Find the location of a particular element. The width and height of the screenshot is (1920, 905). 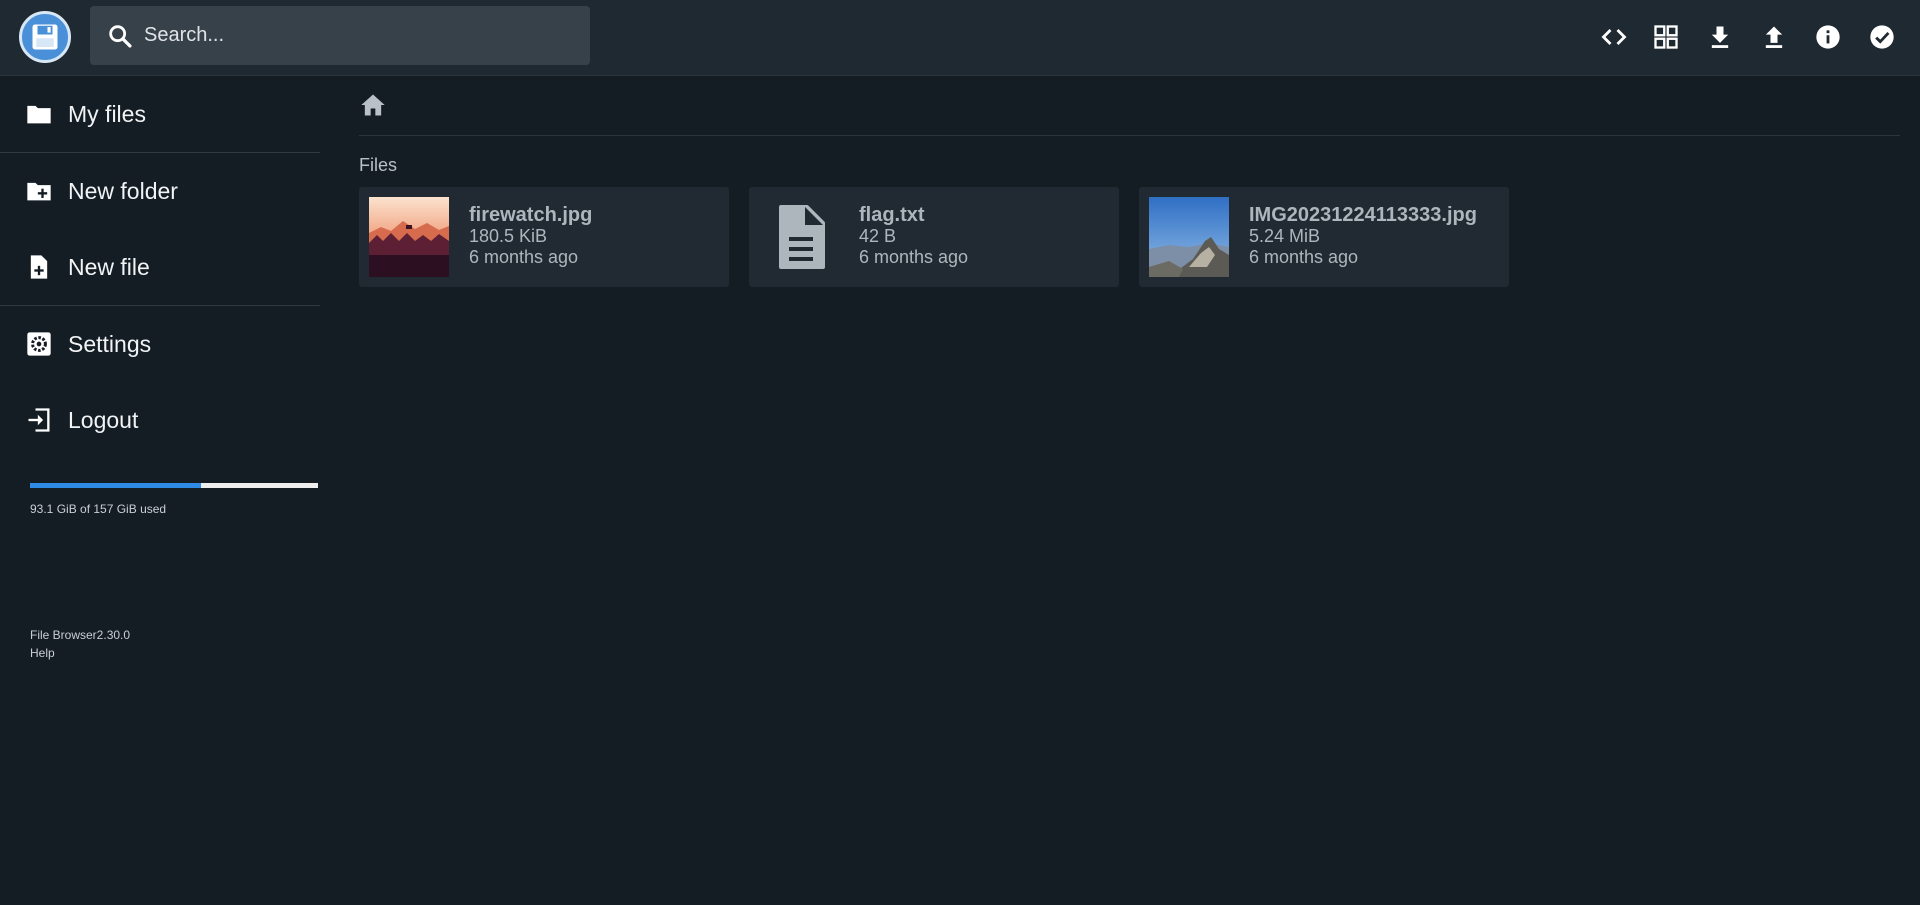

sidebar-item-new-folder: New folder is located at coordinates (160, 191).